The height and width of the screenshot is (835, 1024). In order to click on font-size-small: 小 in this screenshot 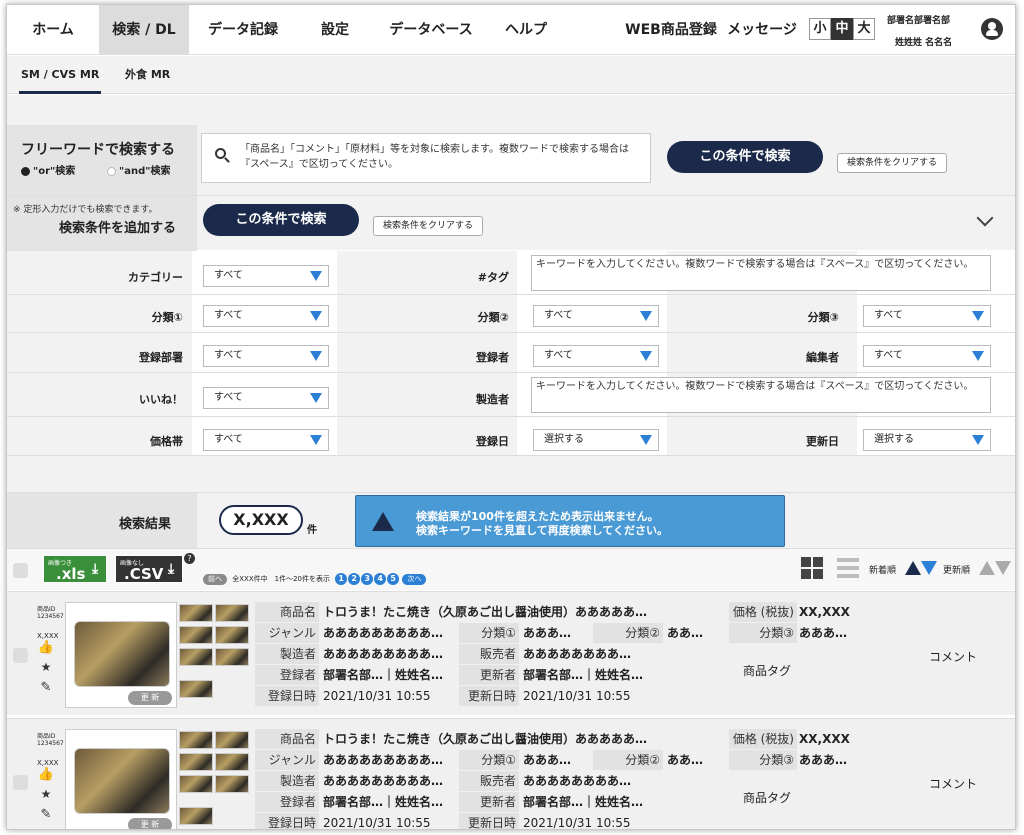, I will do `click(820, 29)`.